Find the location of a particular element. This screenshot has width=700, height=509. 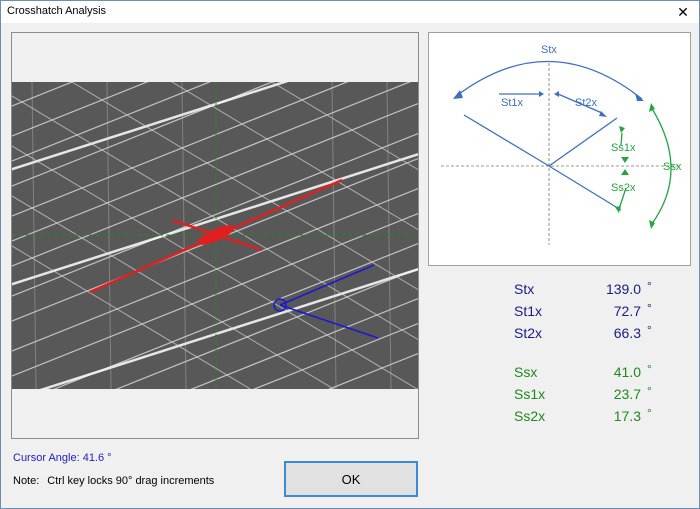

diagram-label-ss1x: Ss1x is located at coordinates (623, 148).